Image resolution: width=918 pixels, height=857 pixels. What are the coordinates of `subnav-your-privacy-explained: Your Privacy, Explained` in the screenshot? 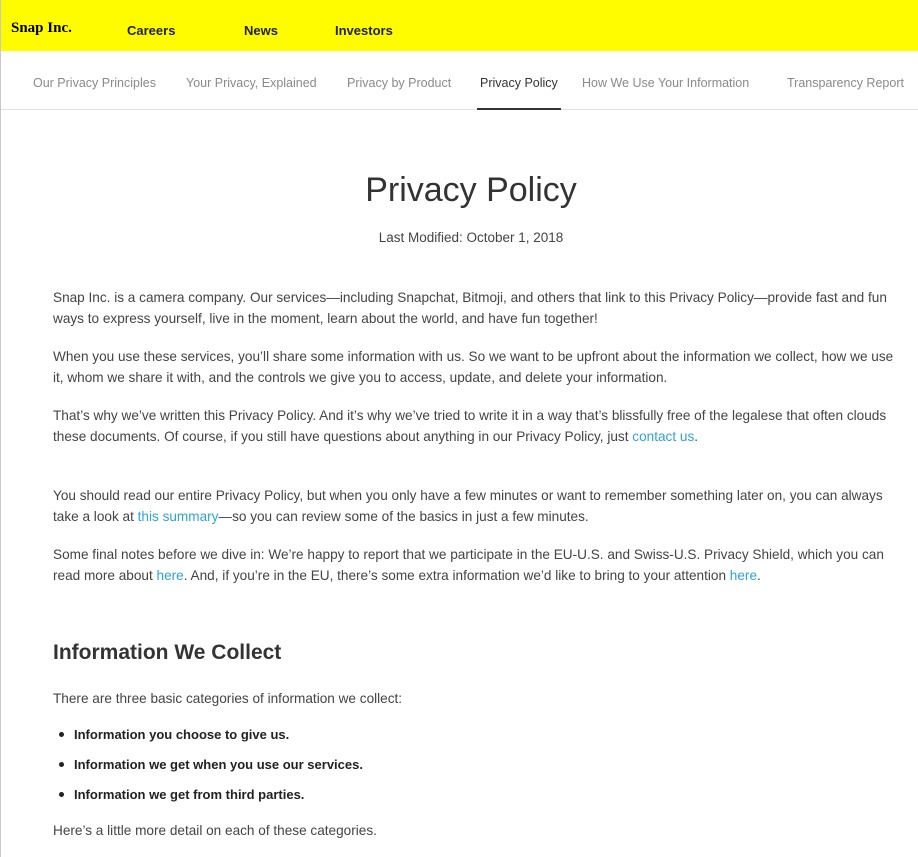 It's located at (251, 83).